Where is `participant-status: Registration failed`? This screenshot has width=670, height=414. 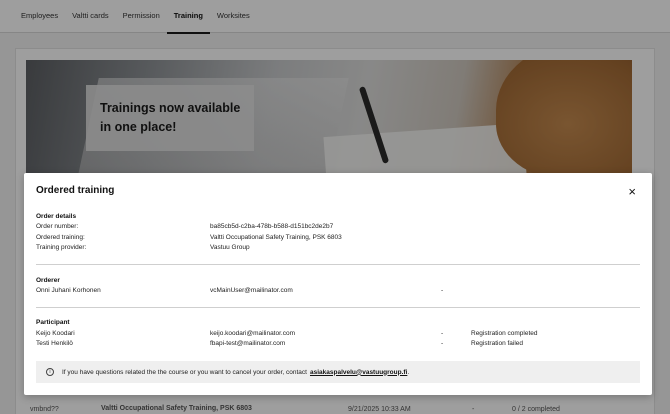 participant-status: Registration failed is located at coordinates (497, 343).